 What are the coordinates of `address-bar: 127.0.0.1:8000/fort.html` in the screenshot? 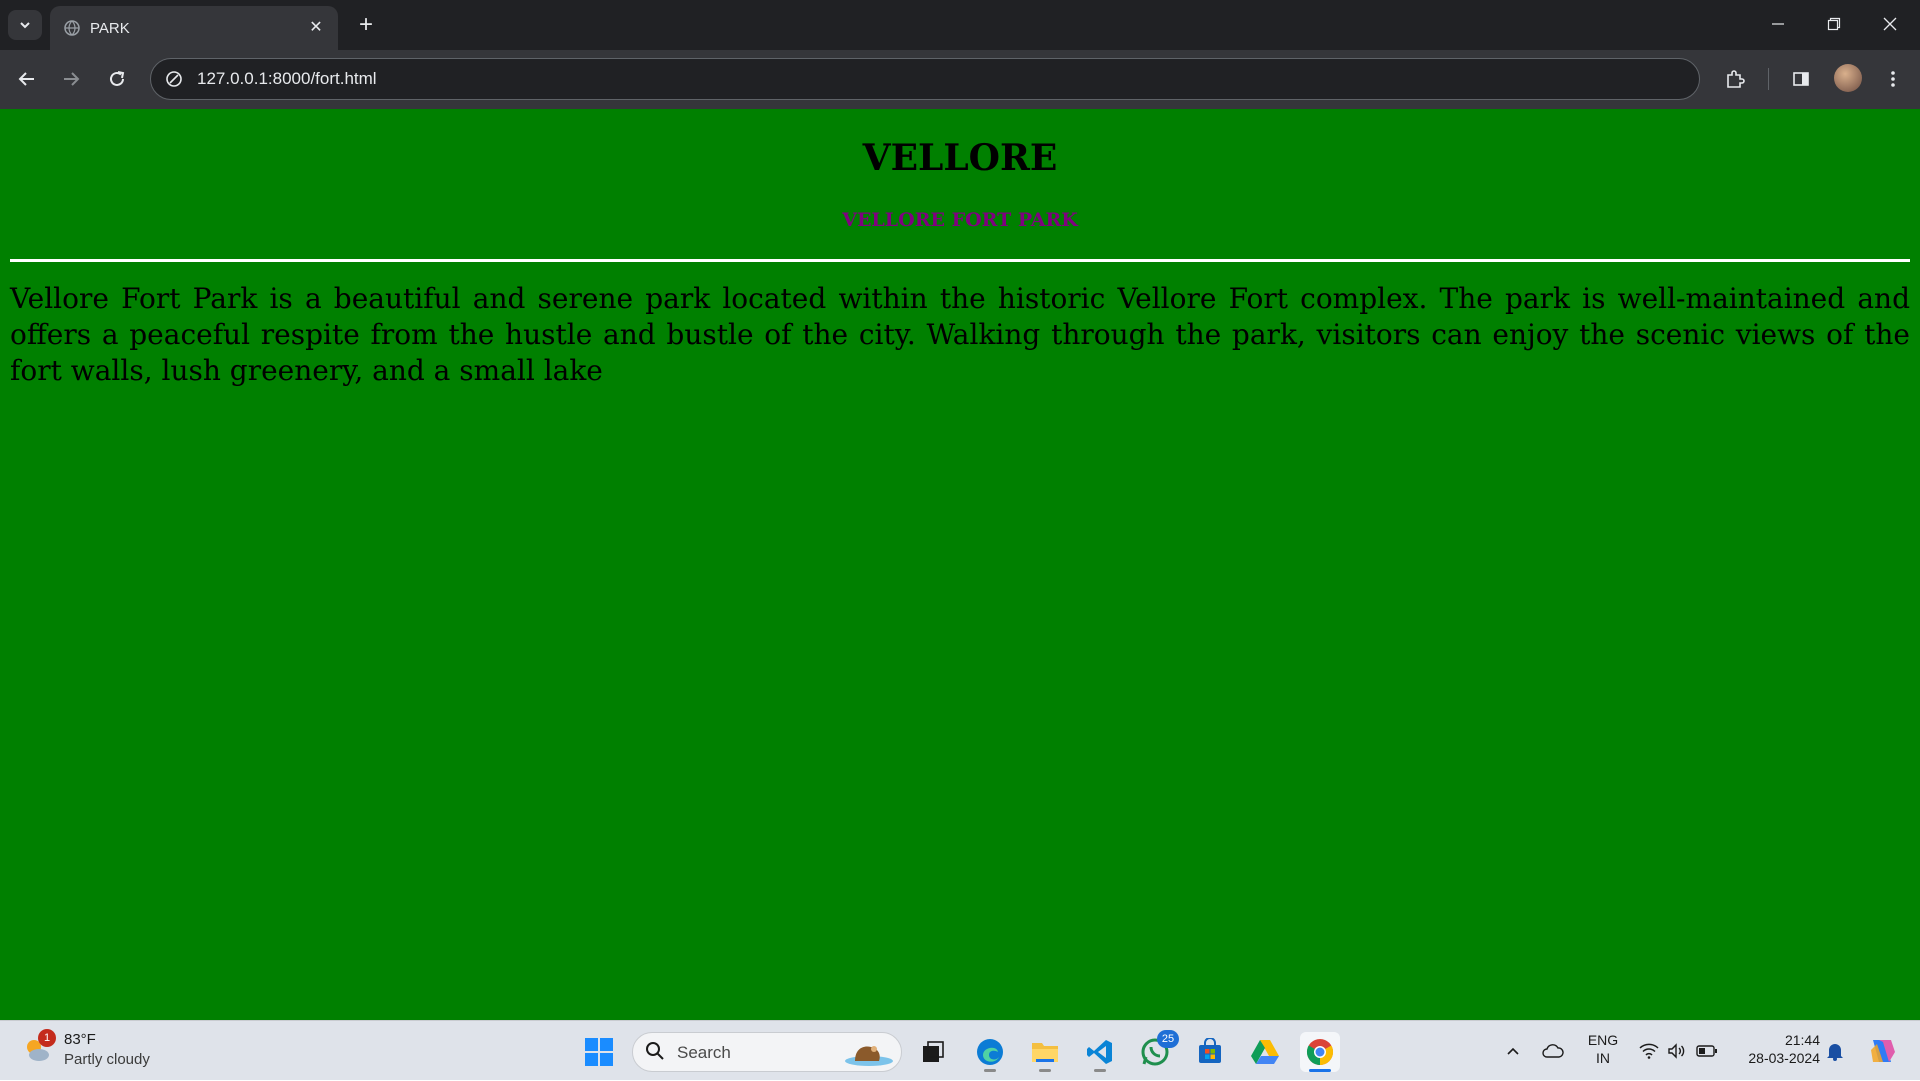 It's located at (925, 79).